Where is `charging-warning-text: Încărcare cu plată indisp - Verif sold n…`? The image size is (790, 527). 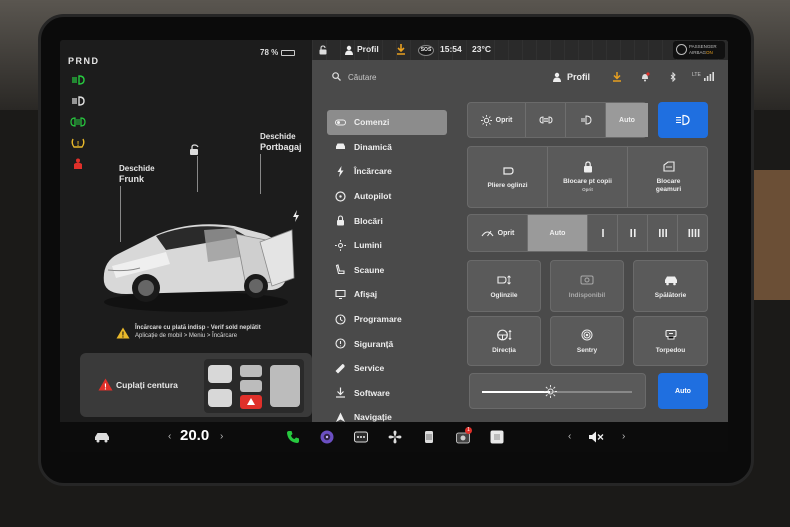 charging-warning-text: Încărcare cu plată indisp - Verif sold n… is located at coordinates (198, 332).